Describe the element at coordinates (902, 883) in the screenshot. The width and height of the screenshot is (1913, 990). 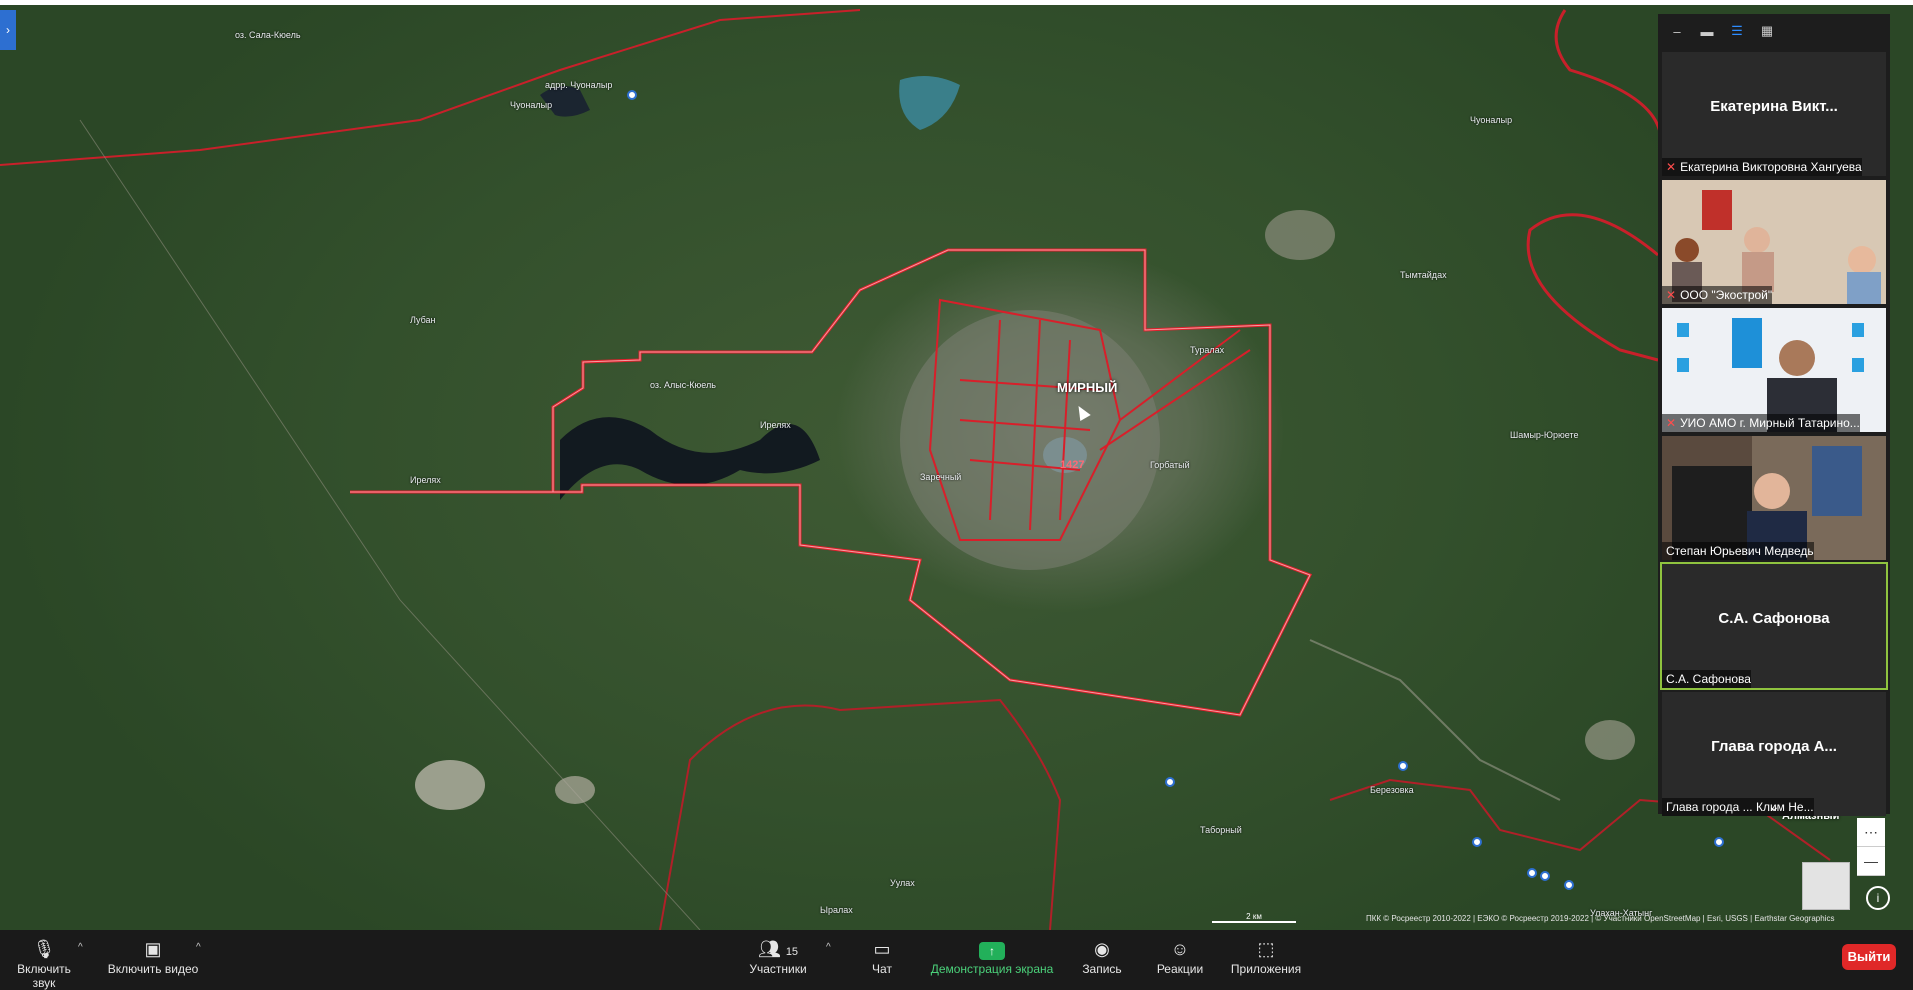
I see `place-label: Уулах` at that location.